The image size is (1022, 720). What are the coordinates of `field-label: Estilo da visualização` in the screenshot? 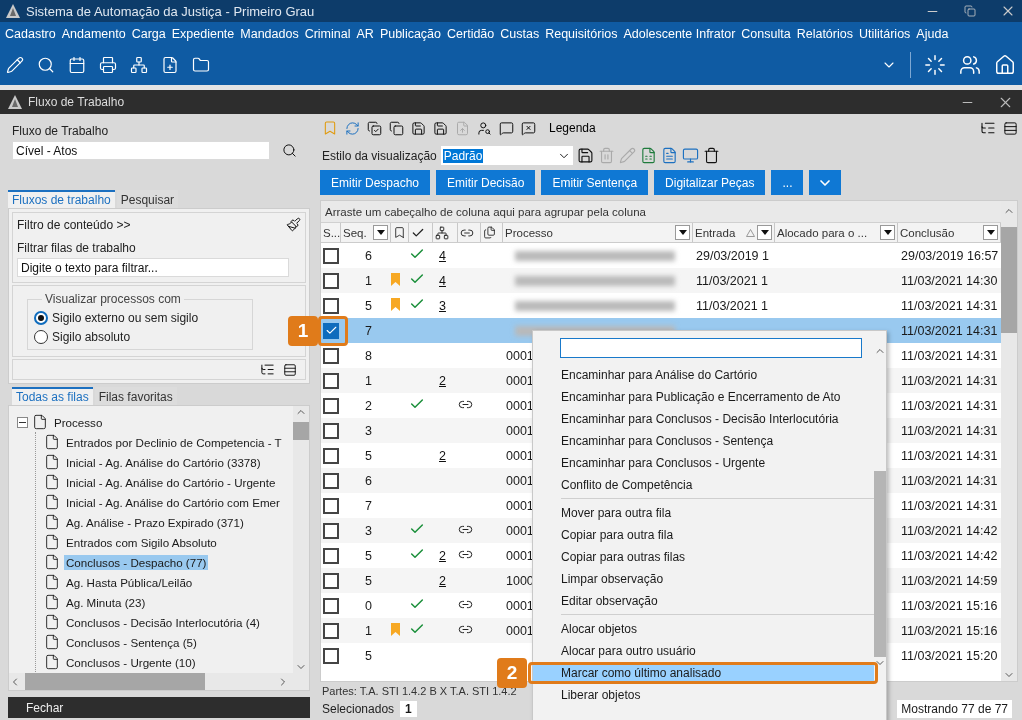 It's located at (379, 155).